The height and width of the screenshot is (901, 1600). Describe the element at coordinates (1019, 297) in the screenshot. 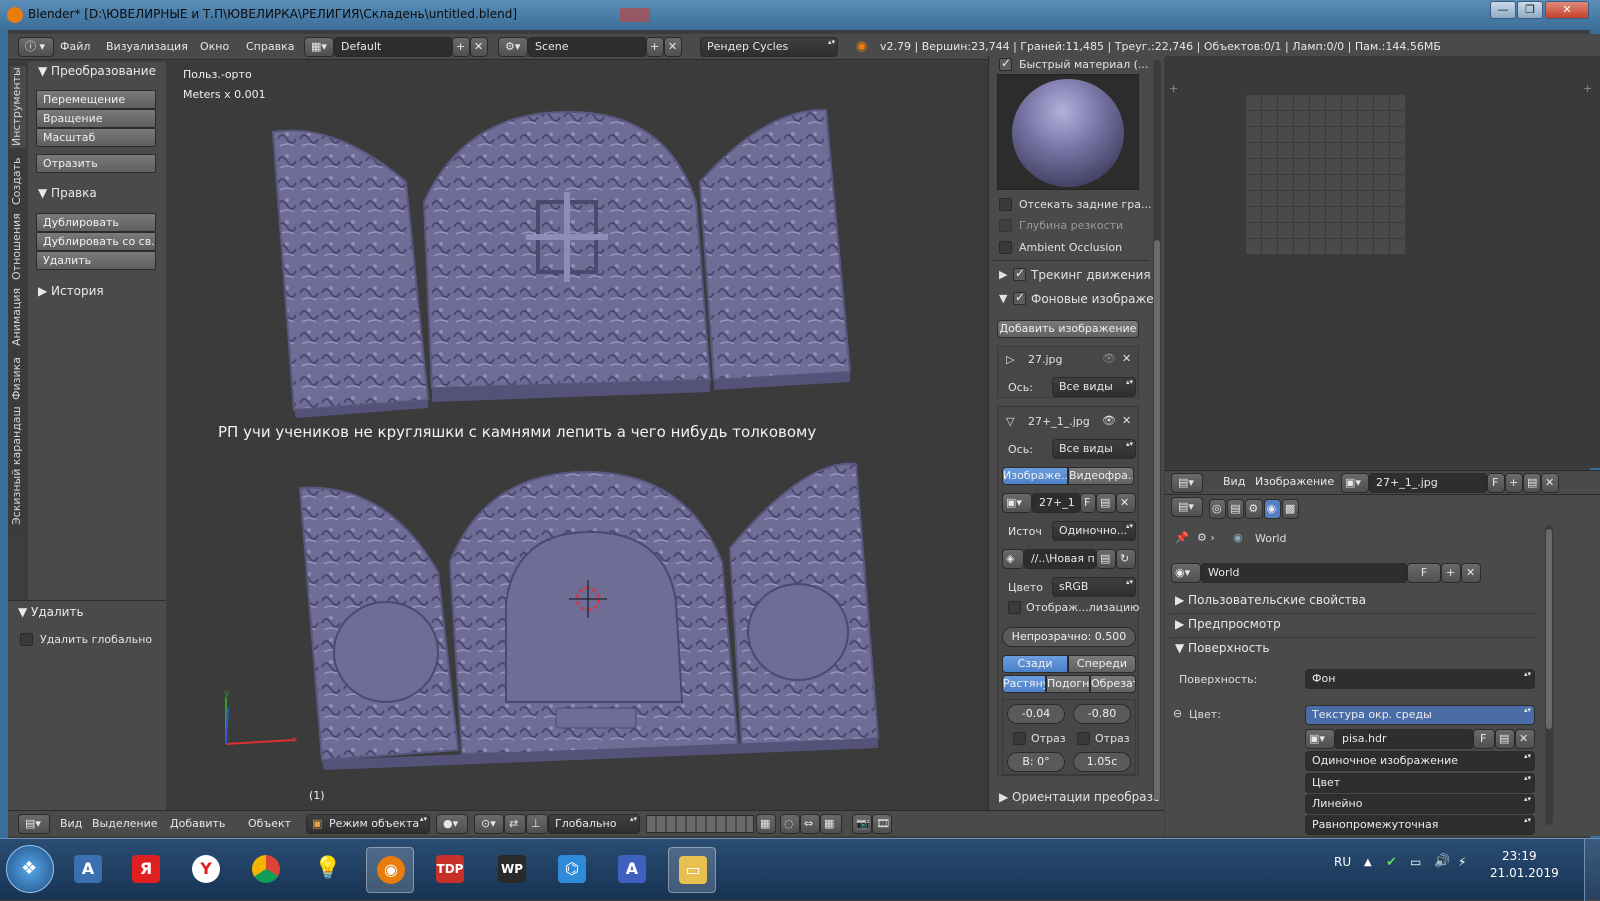

I see `bg-images-checkbox` at that location.